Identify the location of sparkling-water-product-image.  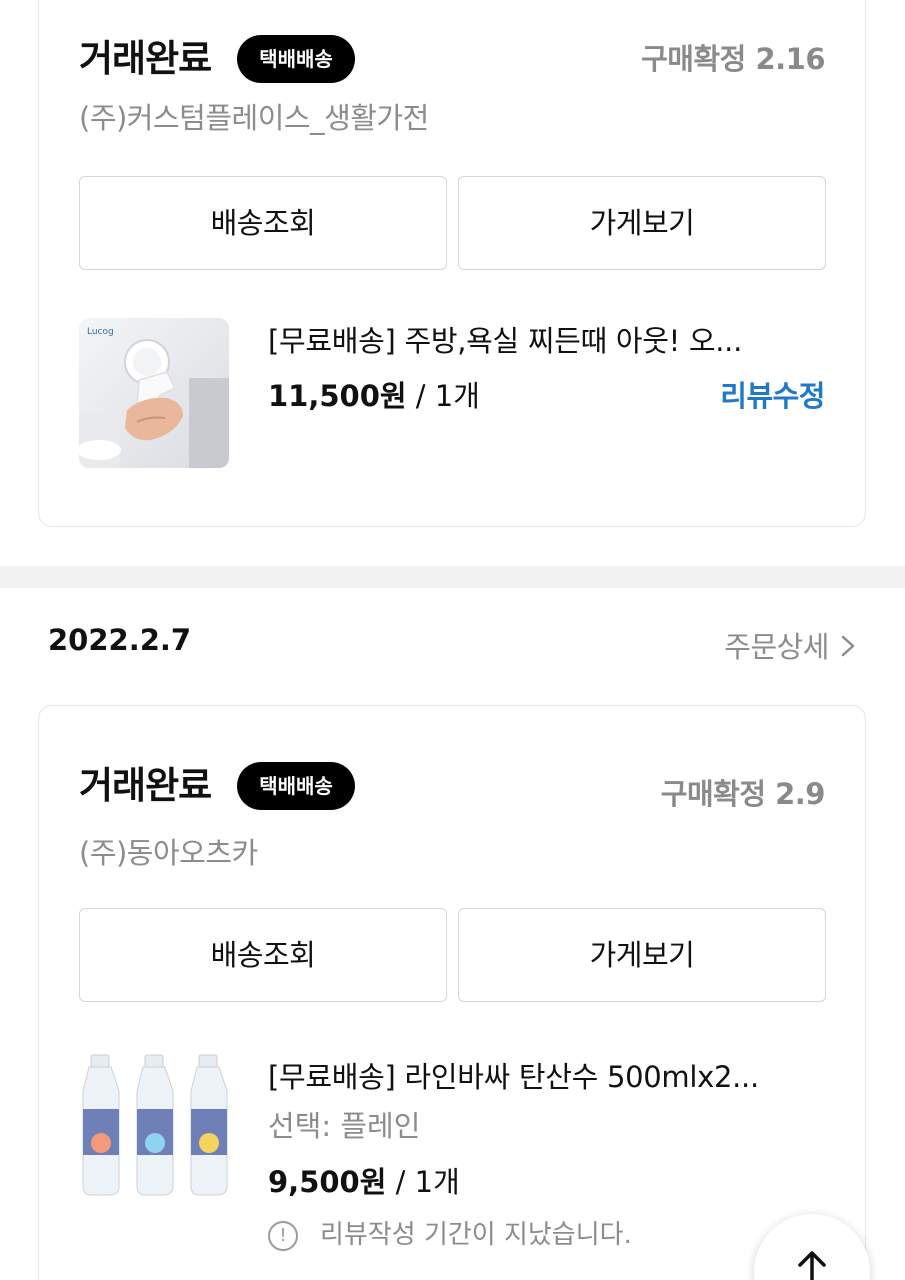
(154, 1126).